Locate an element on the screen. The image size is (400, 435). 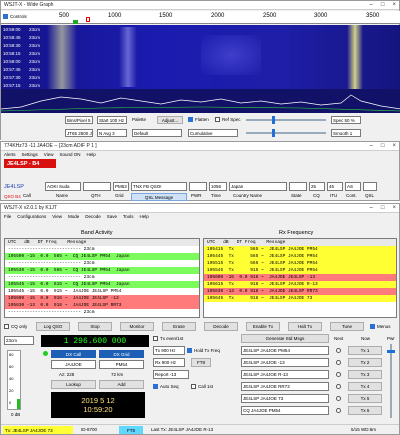
tx-message-field: CQ JA4JOE PM54 is located at coordinates (285, 410).